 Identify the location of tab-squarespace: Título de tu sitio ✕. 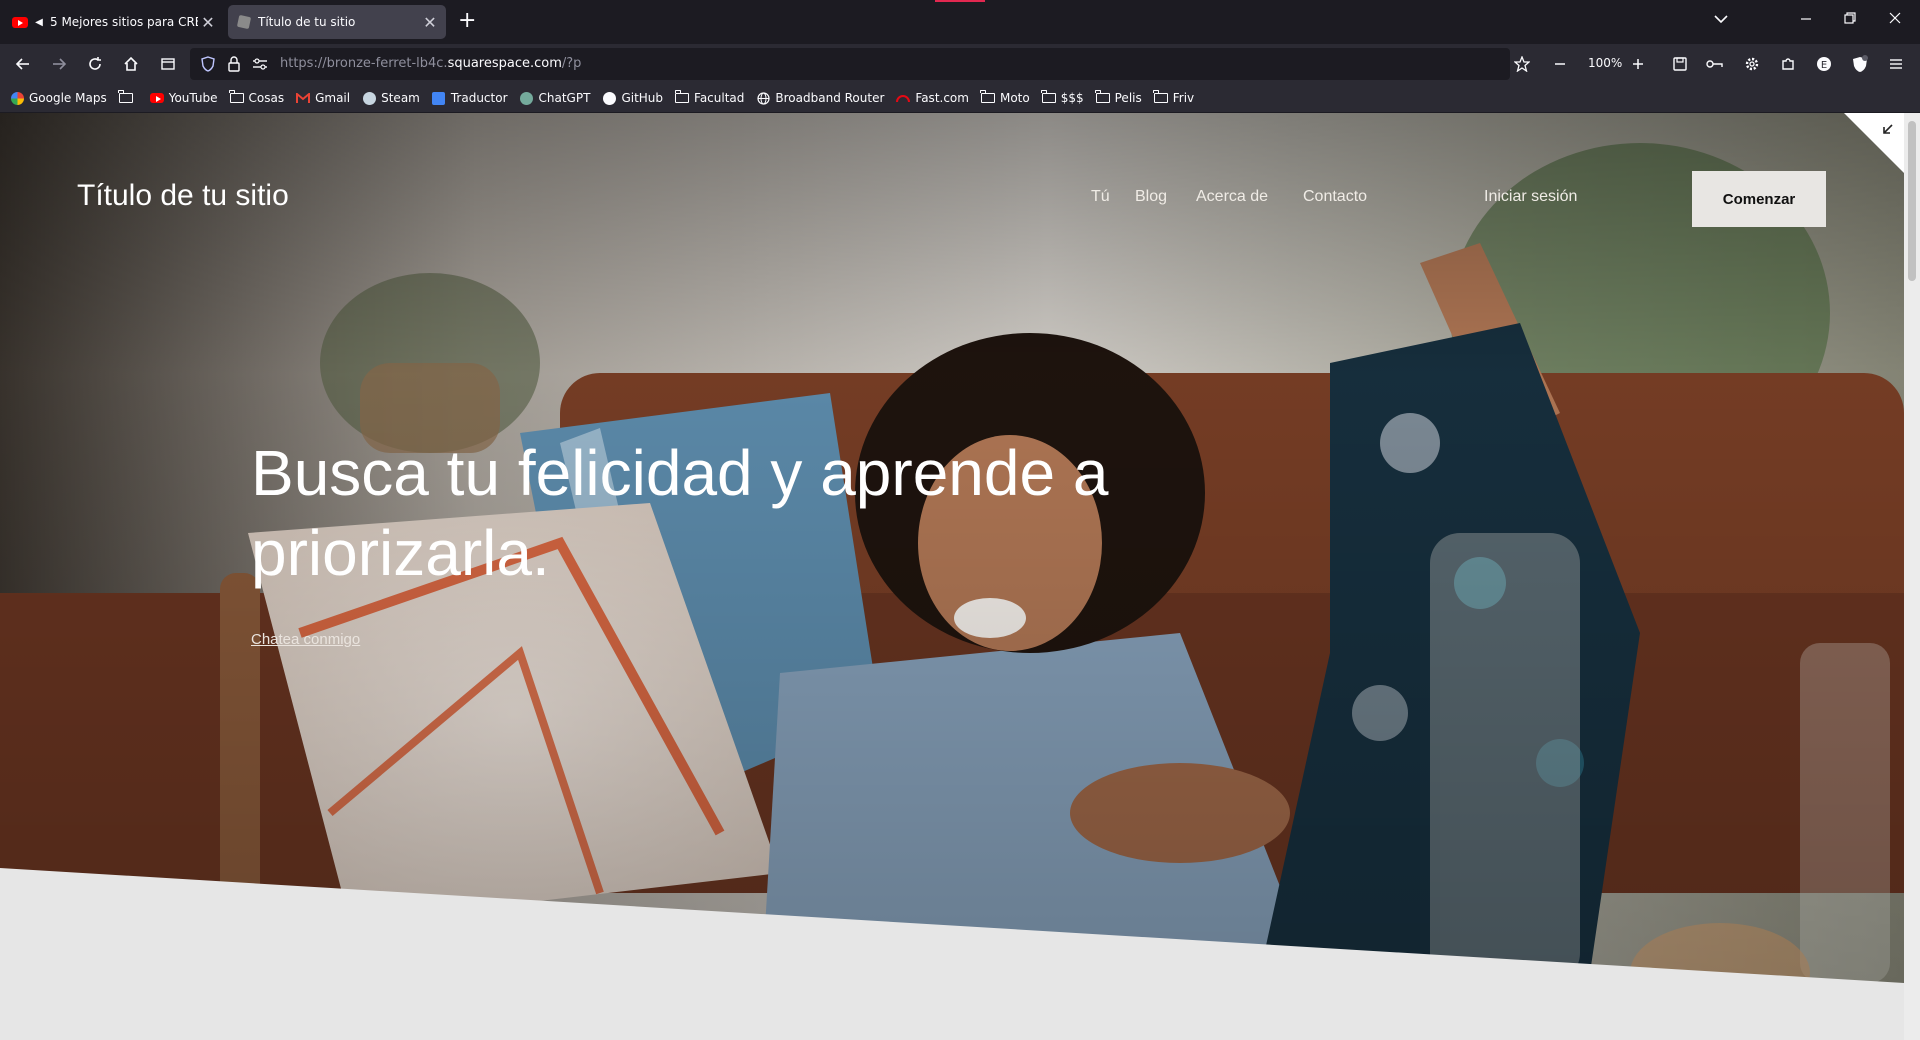
(337, 22).